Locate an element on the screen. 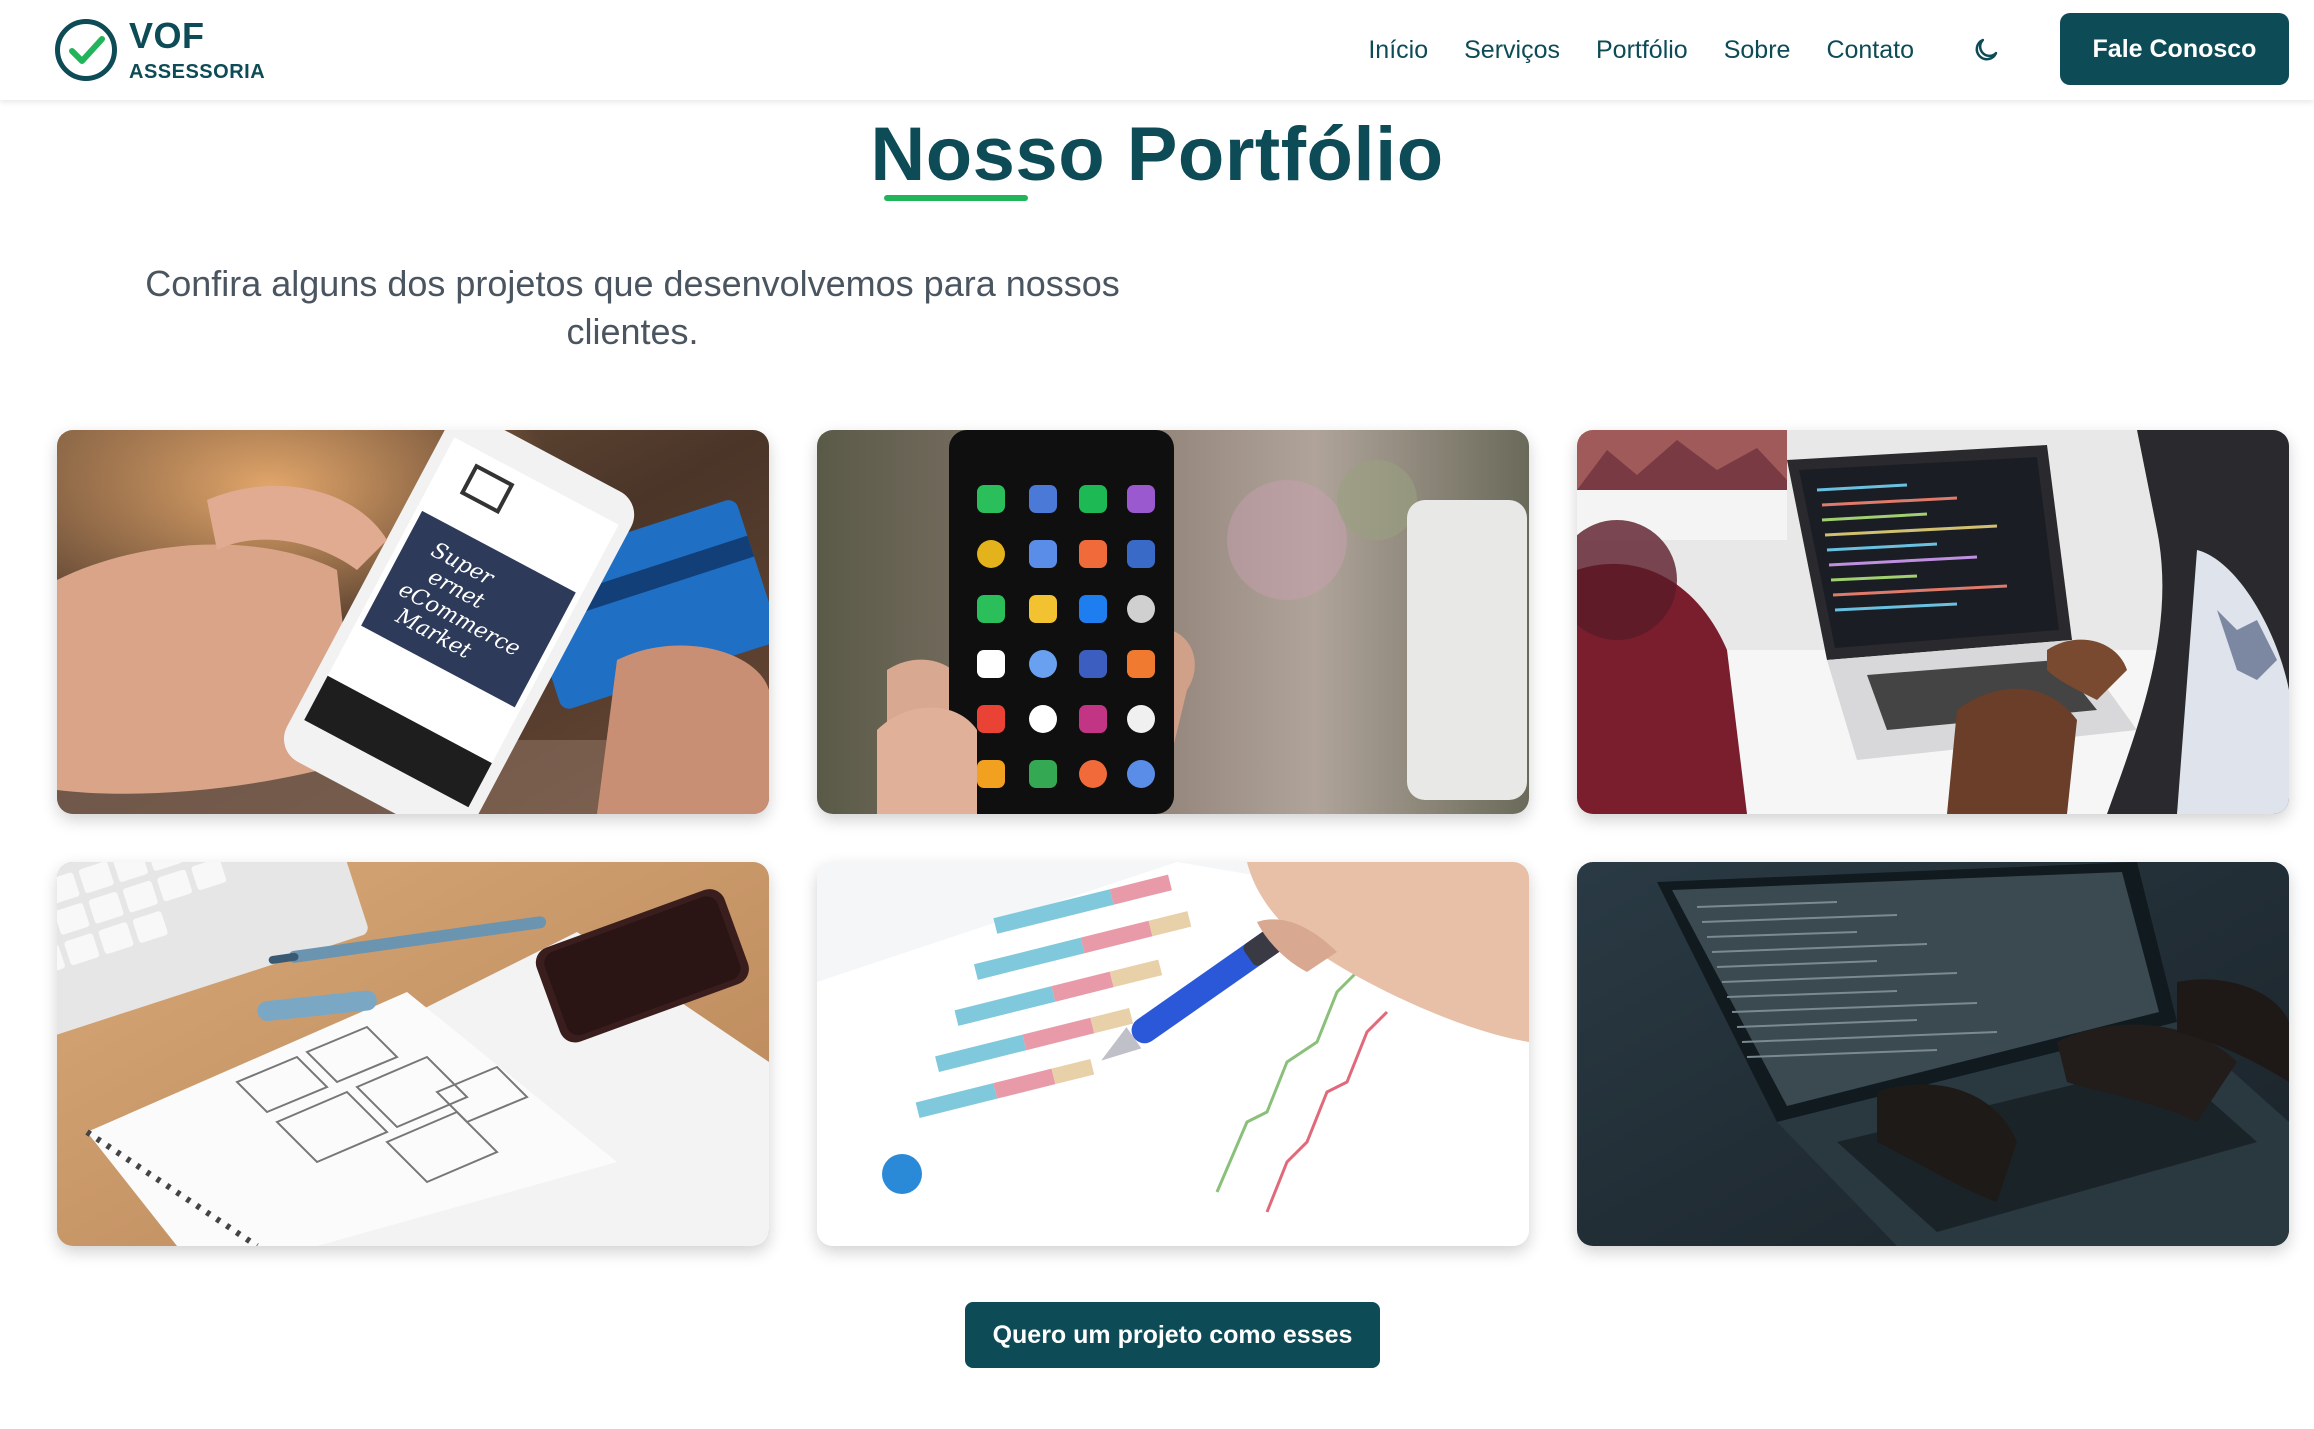 The width and height of the screenshot is (2314, 1429). contact-us-button: Fale Conosco is located at coordinates (2174, 49).